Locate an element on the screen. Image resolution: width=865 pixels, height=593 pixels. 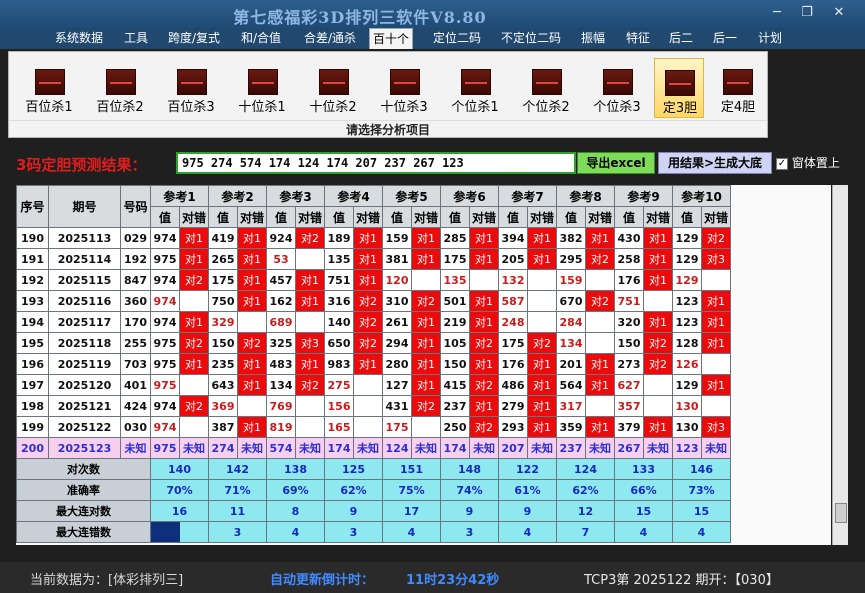
seq-cell: 192 is located at coordinates (32, 280).